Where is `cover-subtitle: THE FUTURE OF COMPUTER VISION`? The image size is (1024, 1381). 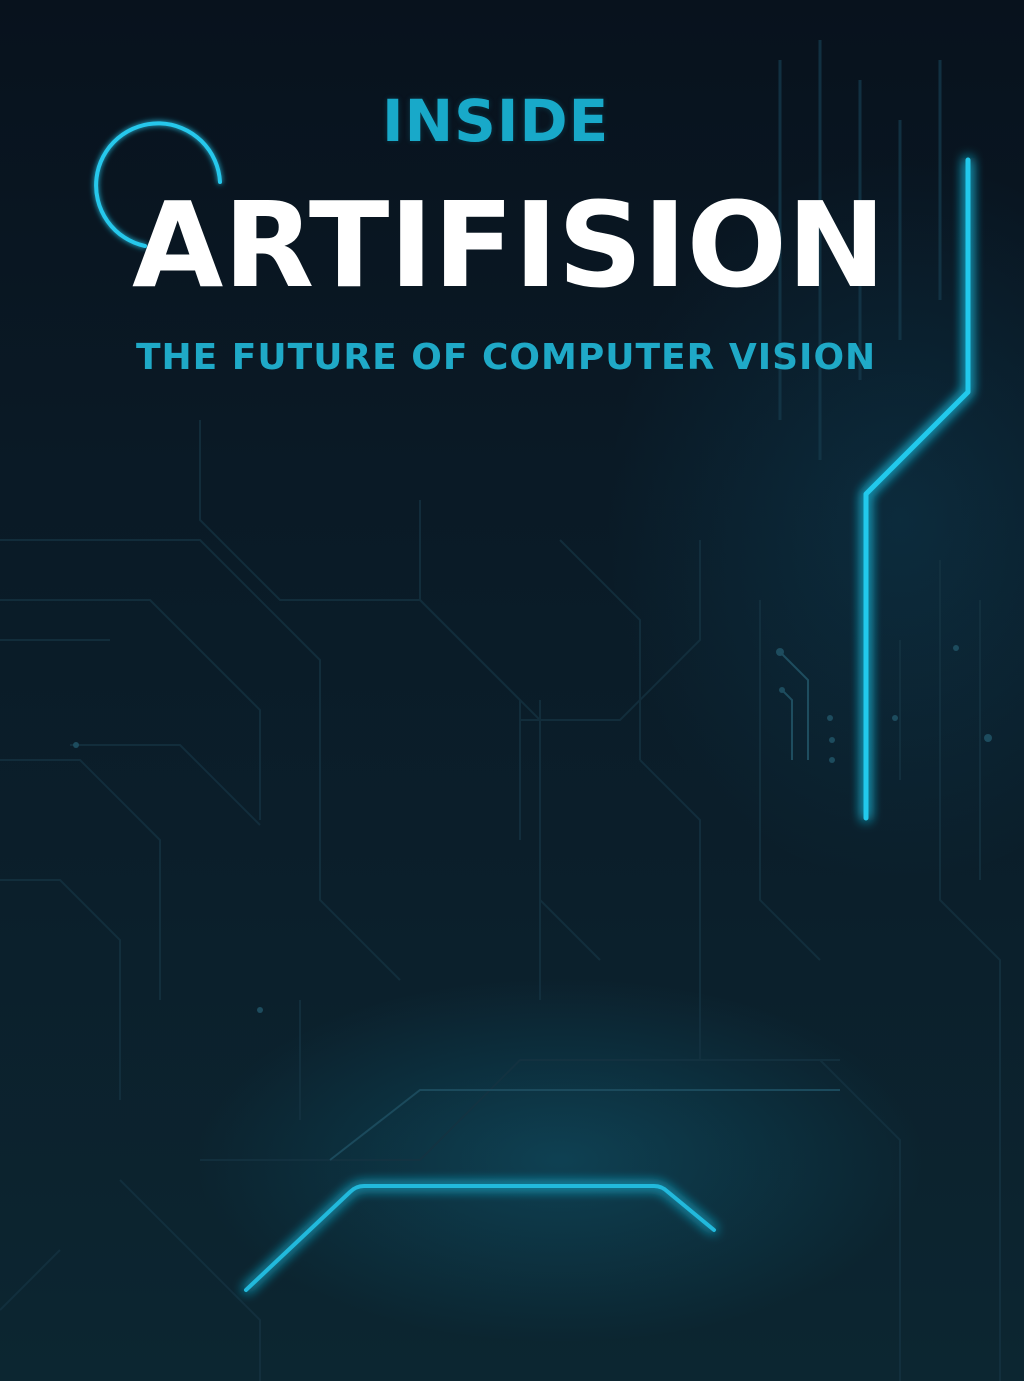
cover-subtitle: THE FUTURE OF COMPUTER VISION is located at coordinates (506, 357).